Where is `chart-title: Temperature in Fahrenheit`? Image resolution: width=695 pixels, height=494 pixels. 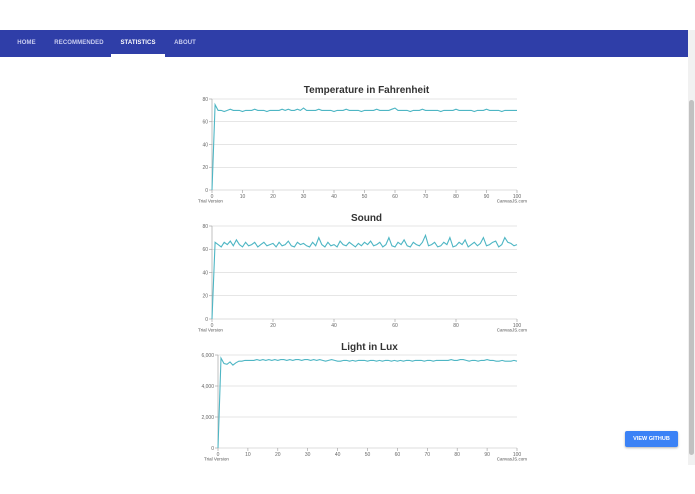 chart-title: Temperature in Fahrenheit is located at coordinates (367, 90).